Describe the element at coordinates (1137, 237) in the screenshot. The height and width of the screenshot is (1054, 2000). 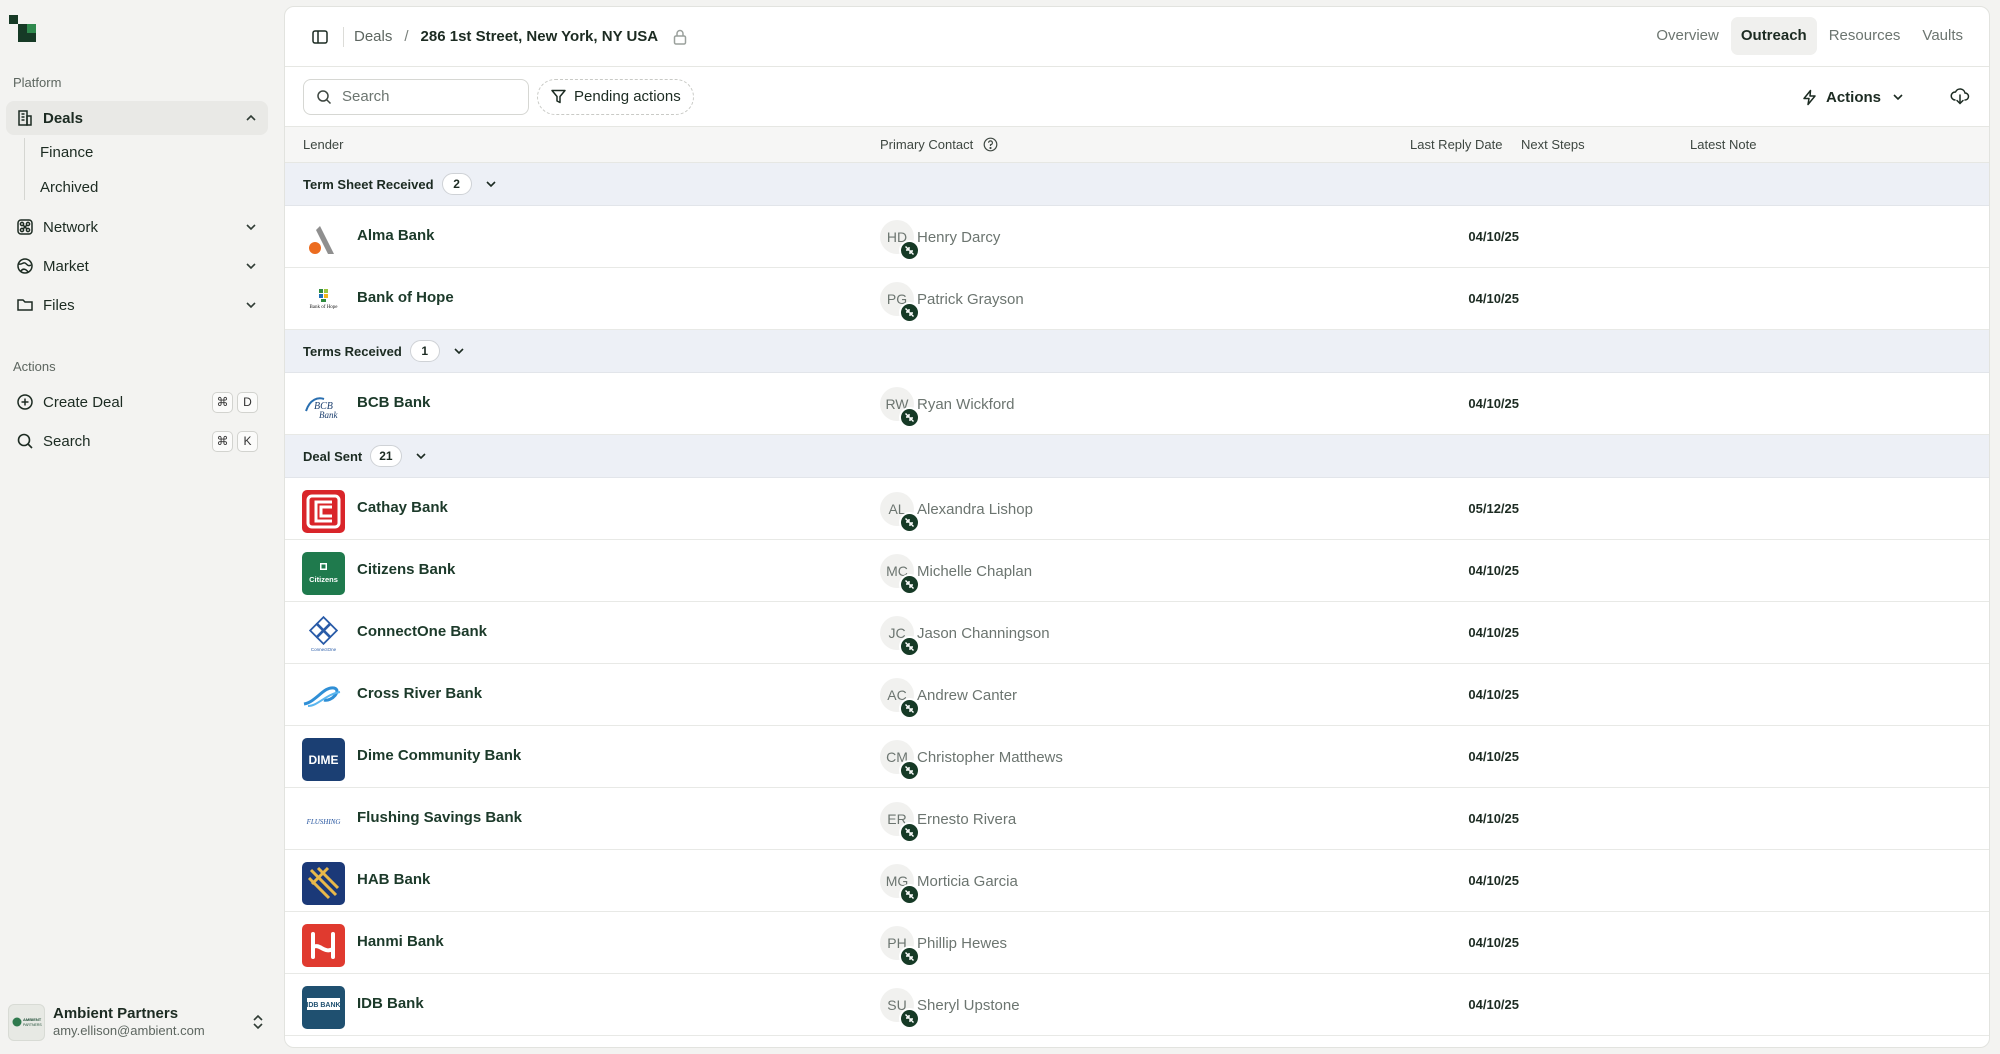
I see `table-row: Alma Bank HD Henry Darcy 04/10/25` at that location.